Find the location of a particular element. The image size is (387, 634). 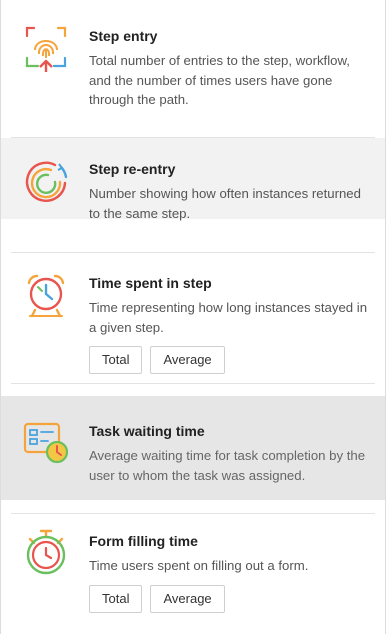

task-clock-icon is located at coordinates (46, 443).